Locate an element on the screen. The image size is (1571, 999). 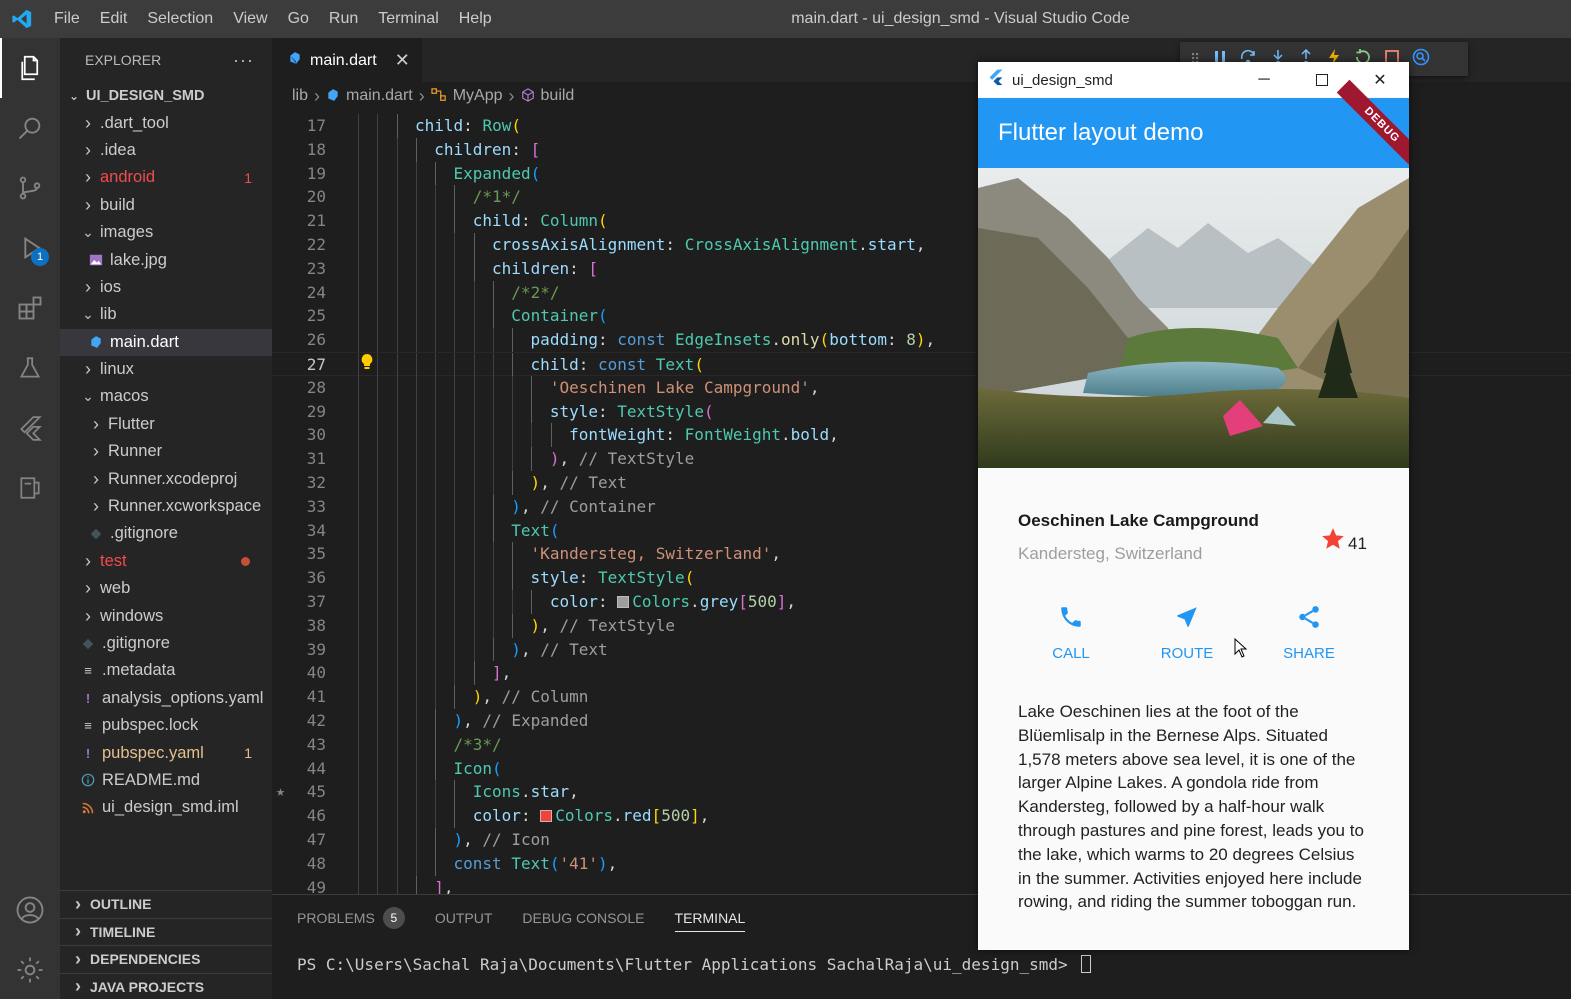
section-outline: › OUTLINE is located at coordinates (166, 904).